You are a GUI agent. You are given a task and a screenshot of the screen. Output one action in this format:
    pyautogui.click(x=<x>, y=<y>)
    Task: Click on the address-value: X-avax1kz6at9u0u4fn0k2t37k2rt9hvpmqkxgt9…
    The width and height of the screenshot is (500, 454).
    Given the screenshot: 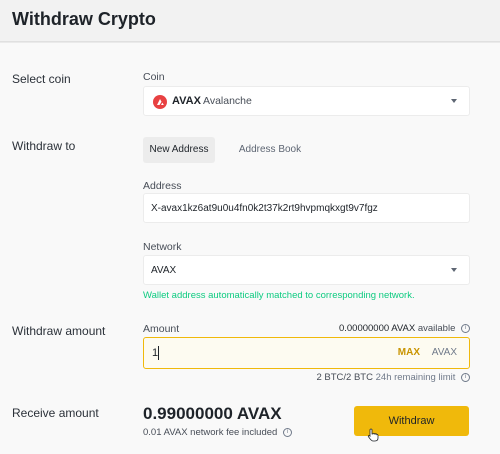 What is the action you would take?
    pyautogui.click(x=264, y=208)
    